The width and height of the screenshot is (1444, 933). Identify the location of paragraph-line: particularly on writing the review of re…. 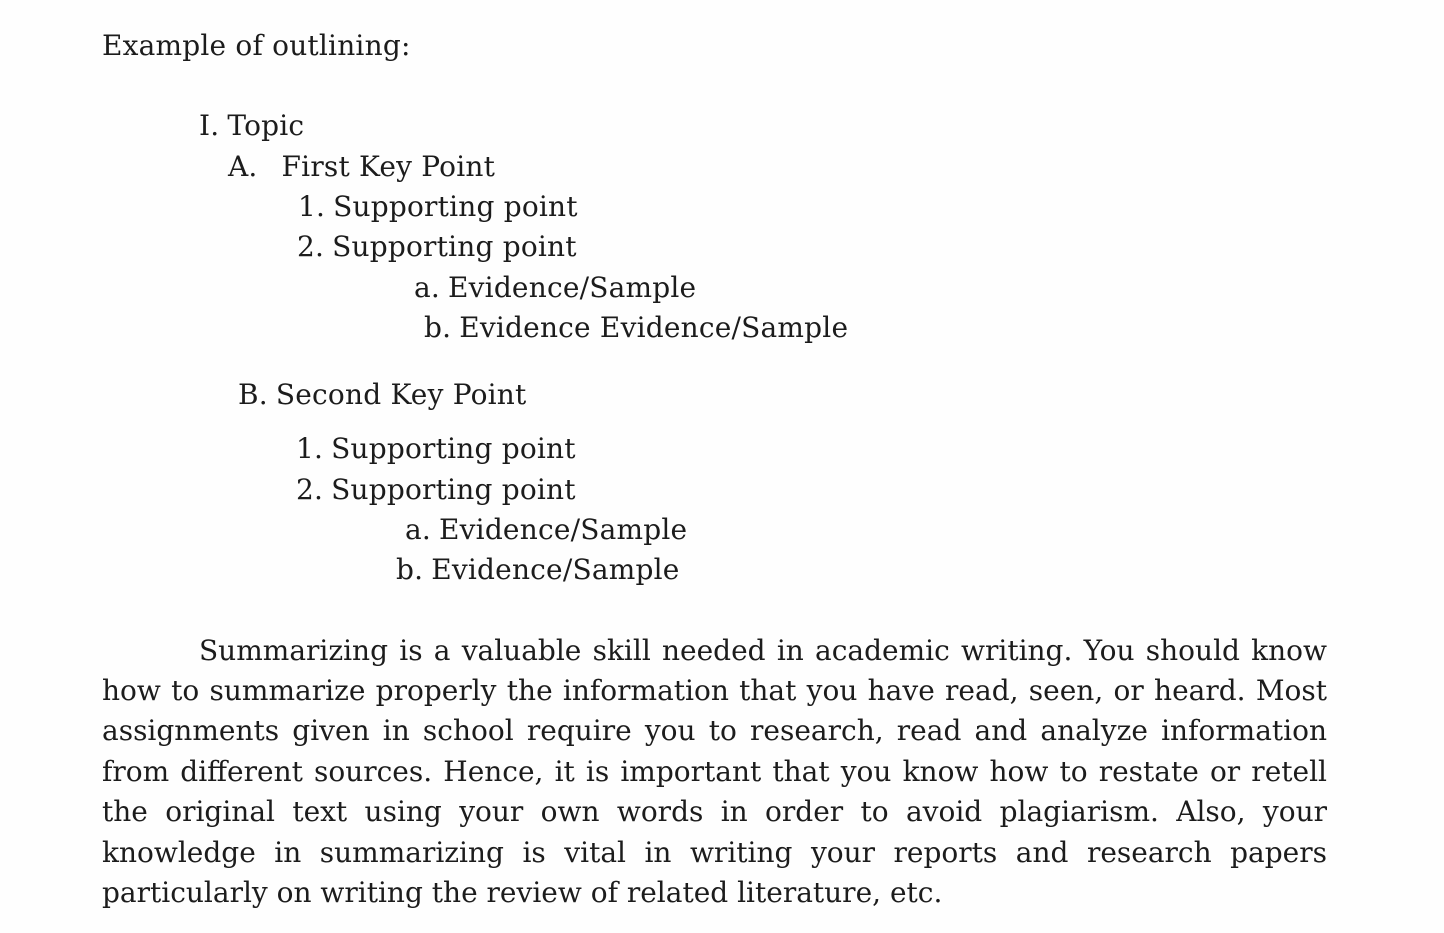
(522, 892).